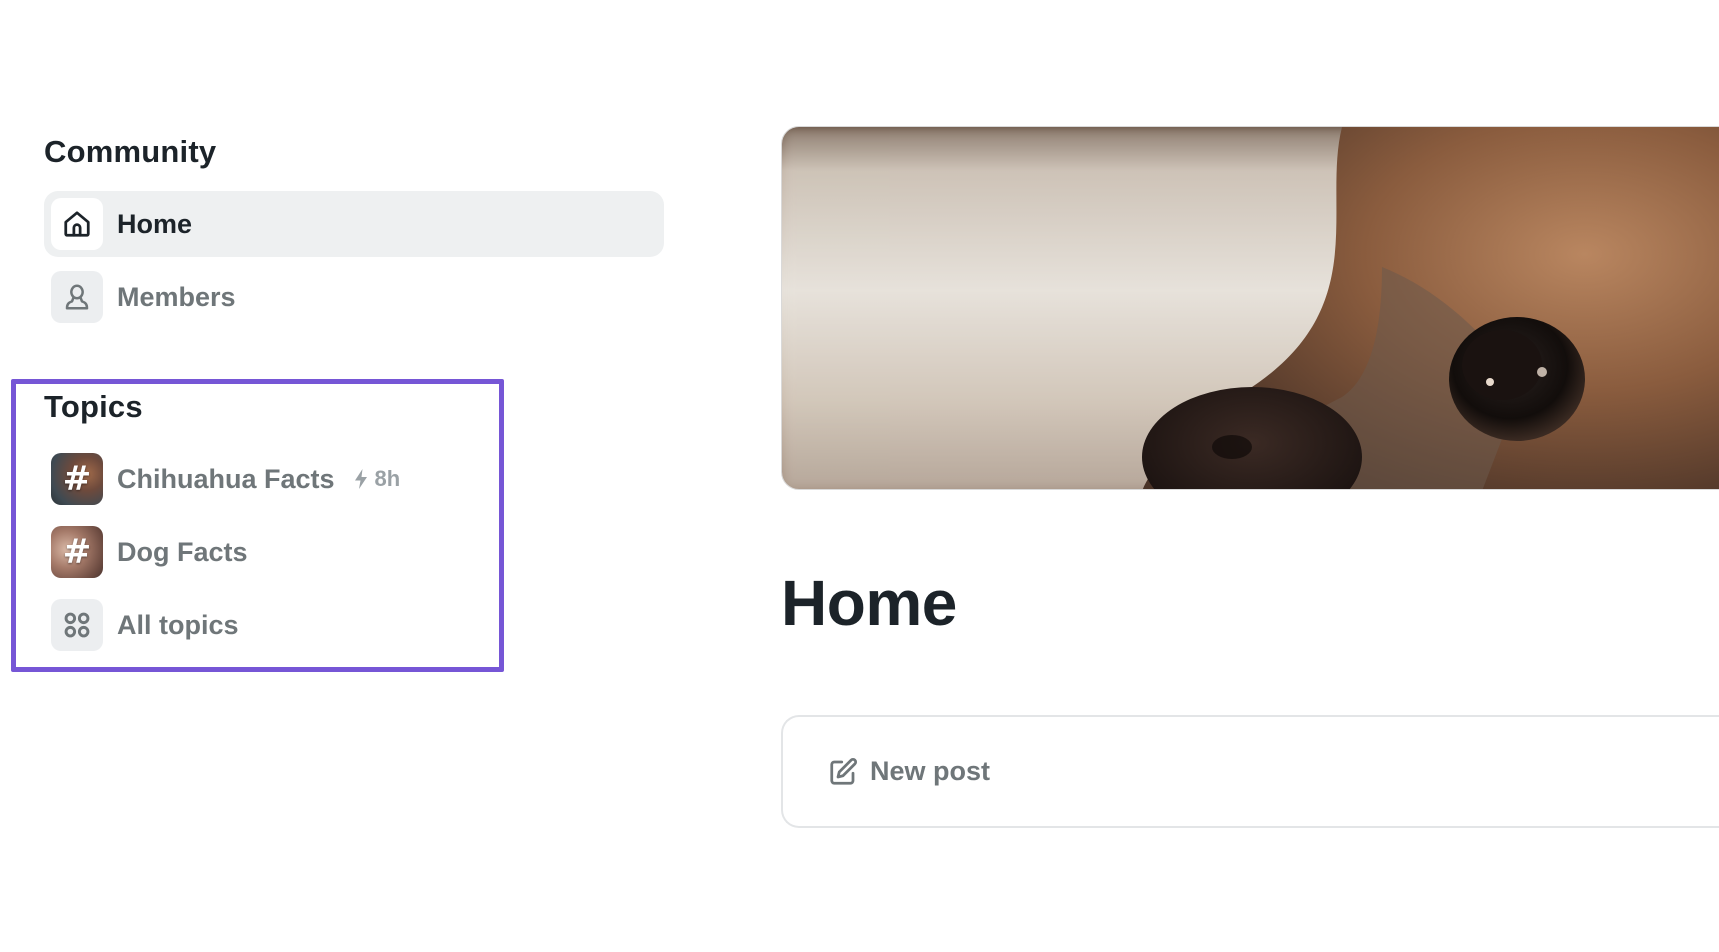  I want to click on lightning-icon, so click(360, 479).